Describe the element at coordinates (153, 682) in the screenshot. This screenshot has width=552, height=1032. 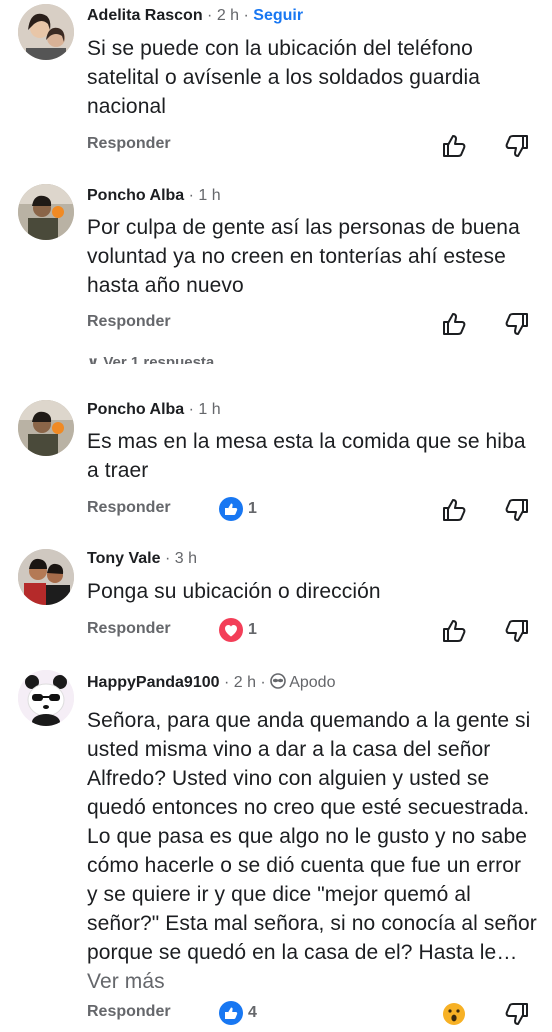
I see `author-name: HappyPanda9100` at that location.